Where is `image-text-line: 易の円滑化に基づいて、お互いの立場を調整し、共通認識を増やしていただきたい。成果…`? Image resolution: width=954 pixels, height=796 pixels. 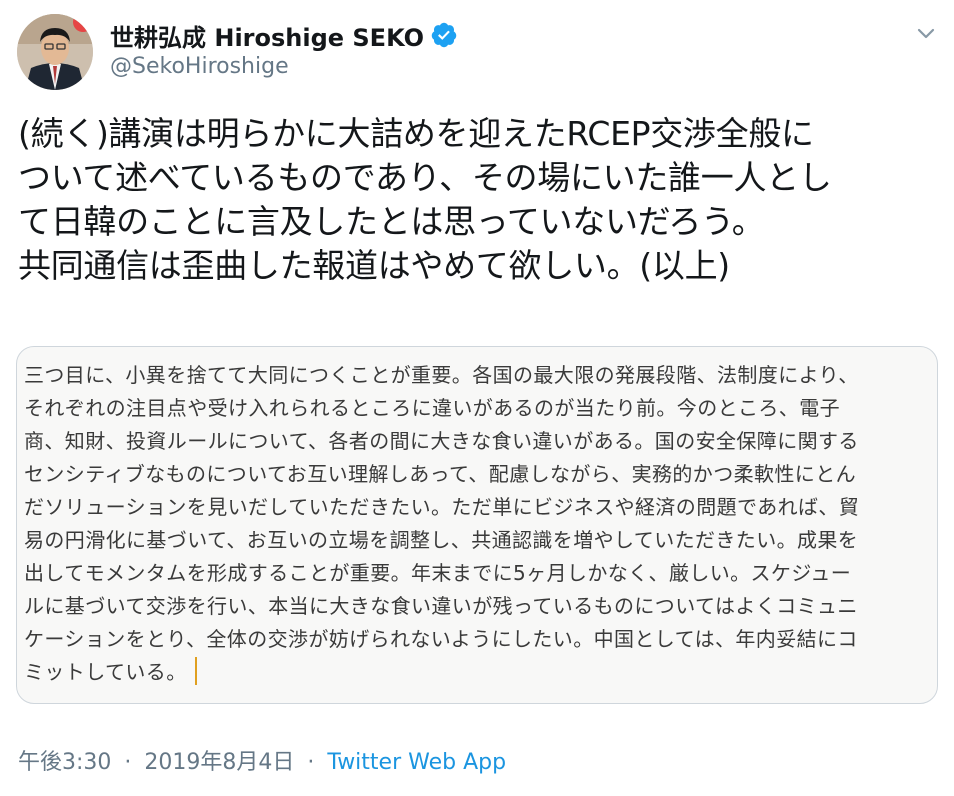 image-text-line: 易の円滑化に基づいて、お互いの立場を調整し、共通認識を増やしていただきたい。成果… is located at coordinates (441, 540).